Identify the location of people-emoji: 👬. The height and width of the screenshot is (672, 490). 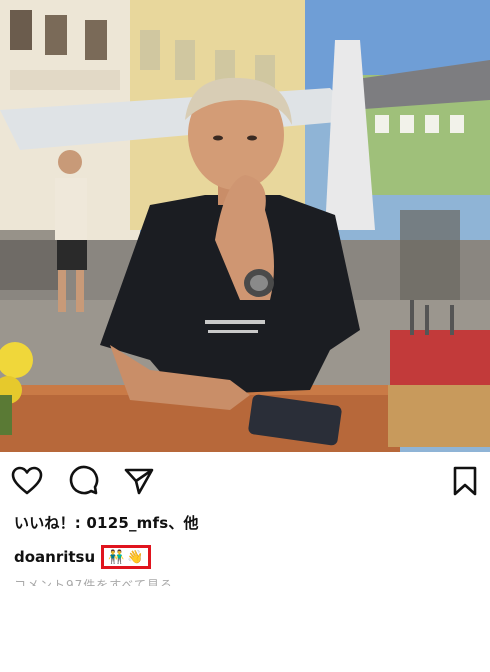
(116, 557).